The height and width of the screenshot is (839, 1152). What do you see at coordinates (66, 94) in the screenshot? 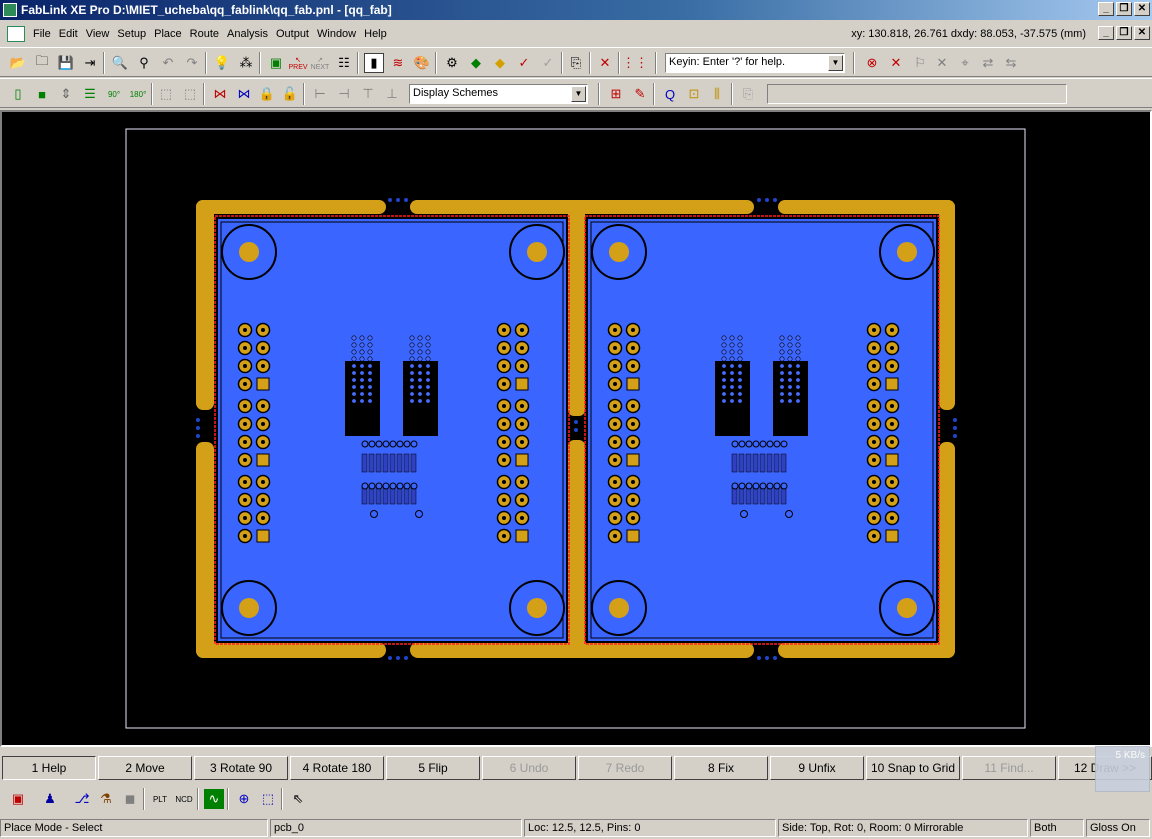
I see `move-icon: ⇕` at bounding box center [66, 94].